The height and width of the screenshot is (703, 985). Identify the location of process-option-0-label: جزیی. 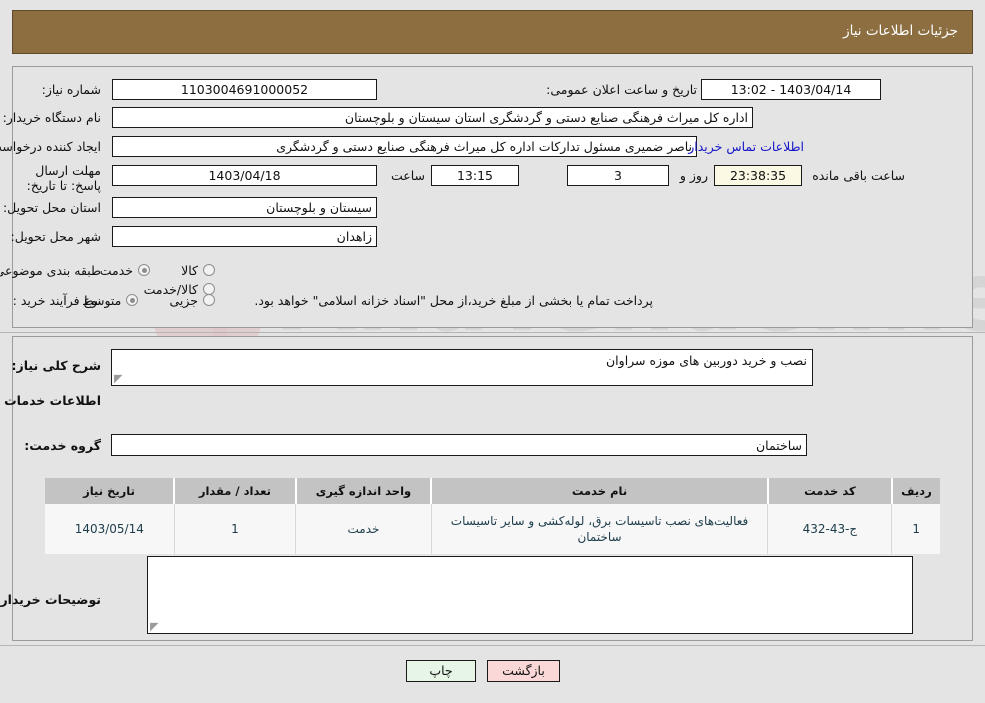
(183, 300).